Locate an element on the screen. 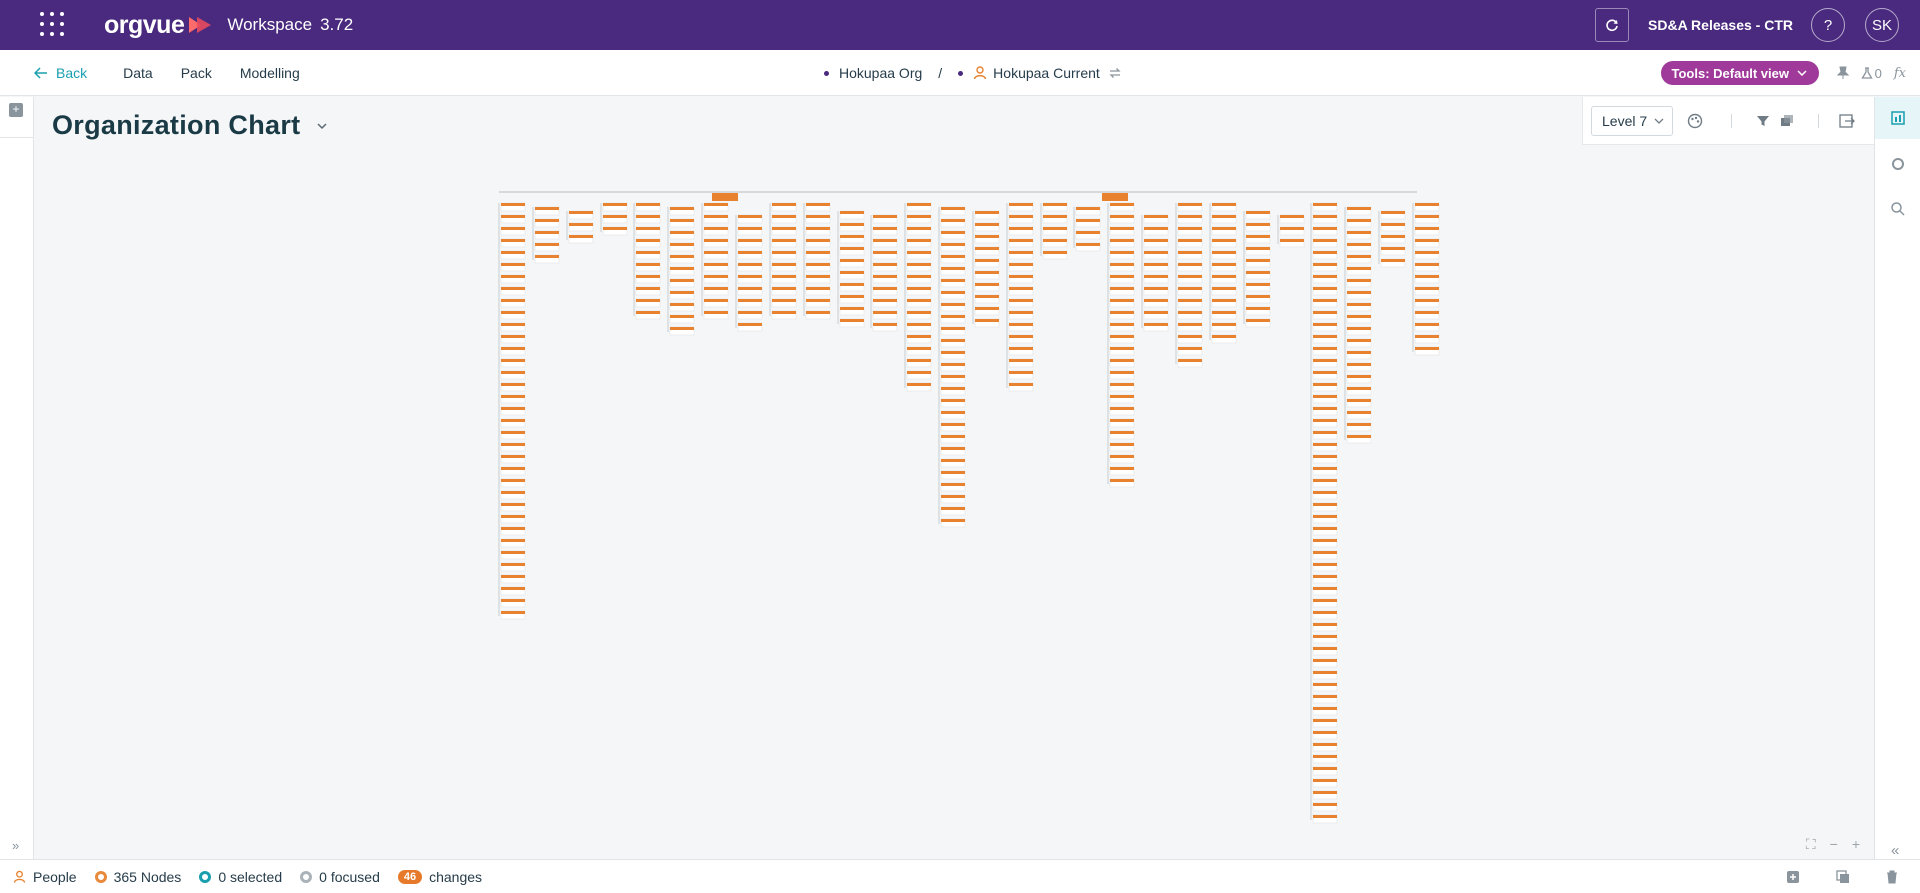 The width and height of the screenshot is (1920, 893). changes-indicator: 46 changes is located at coordinates (440, 876).